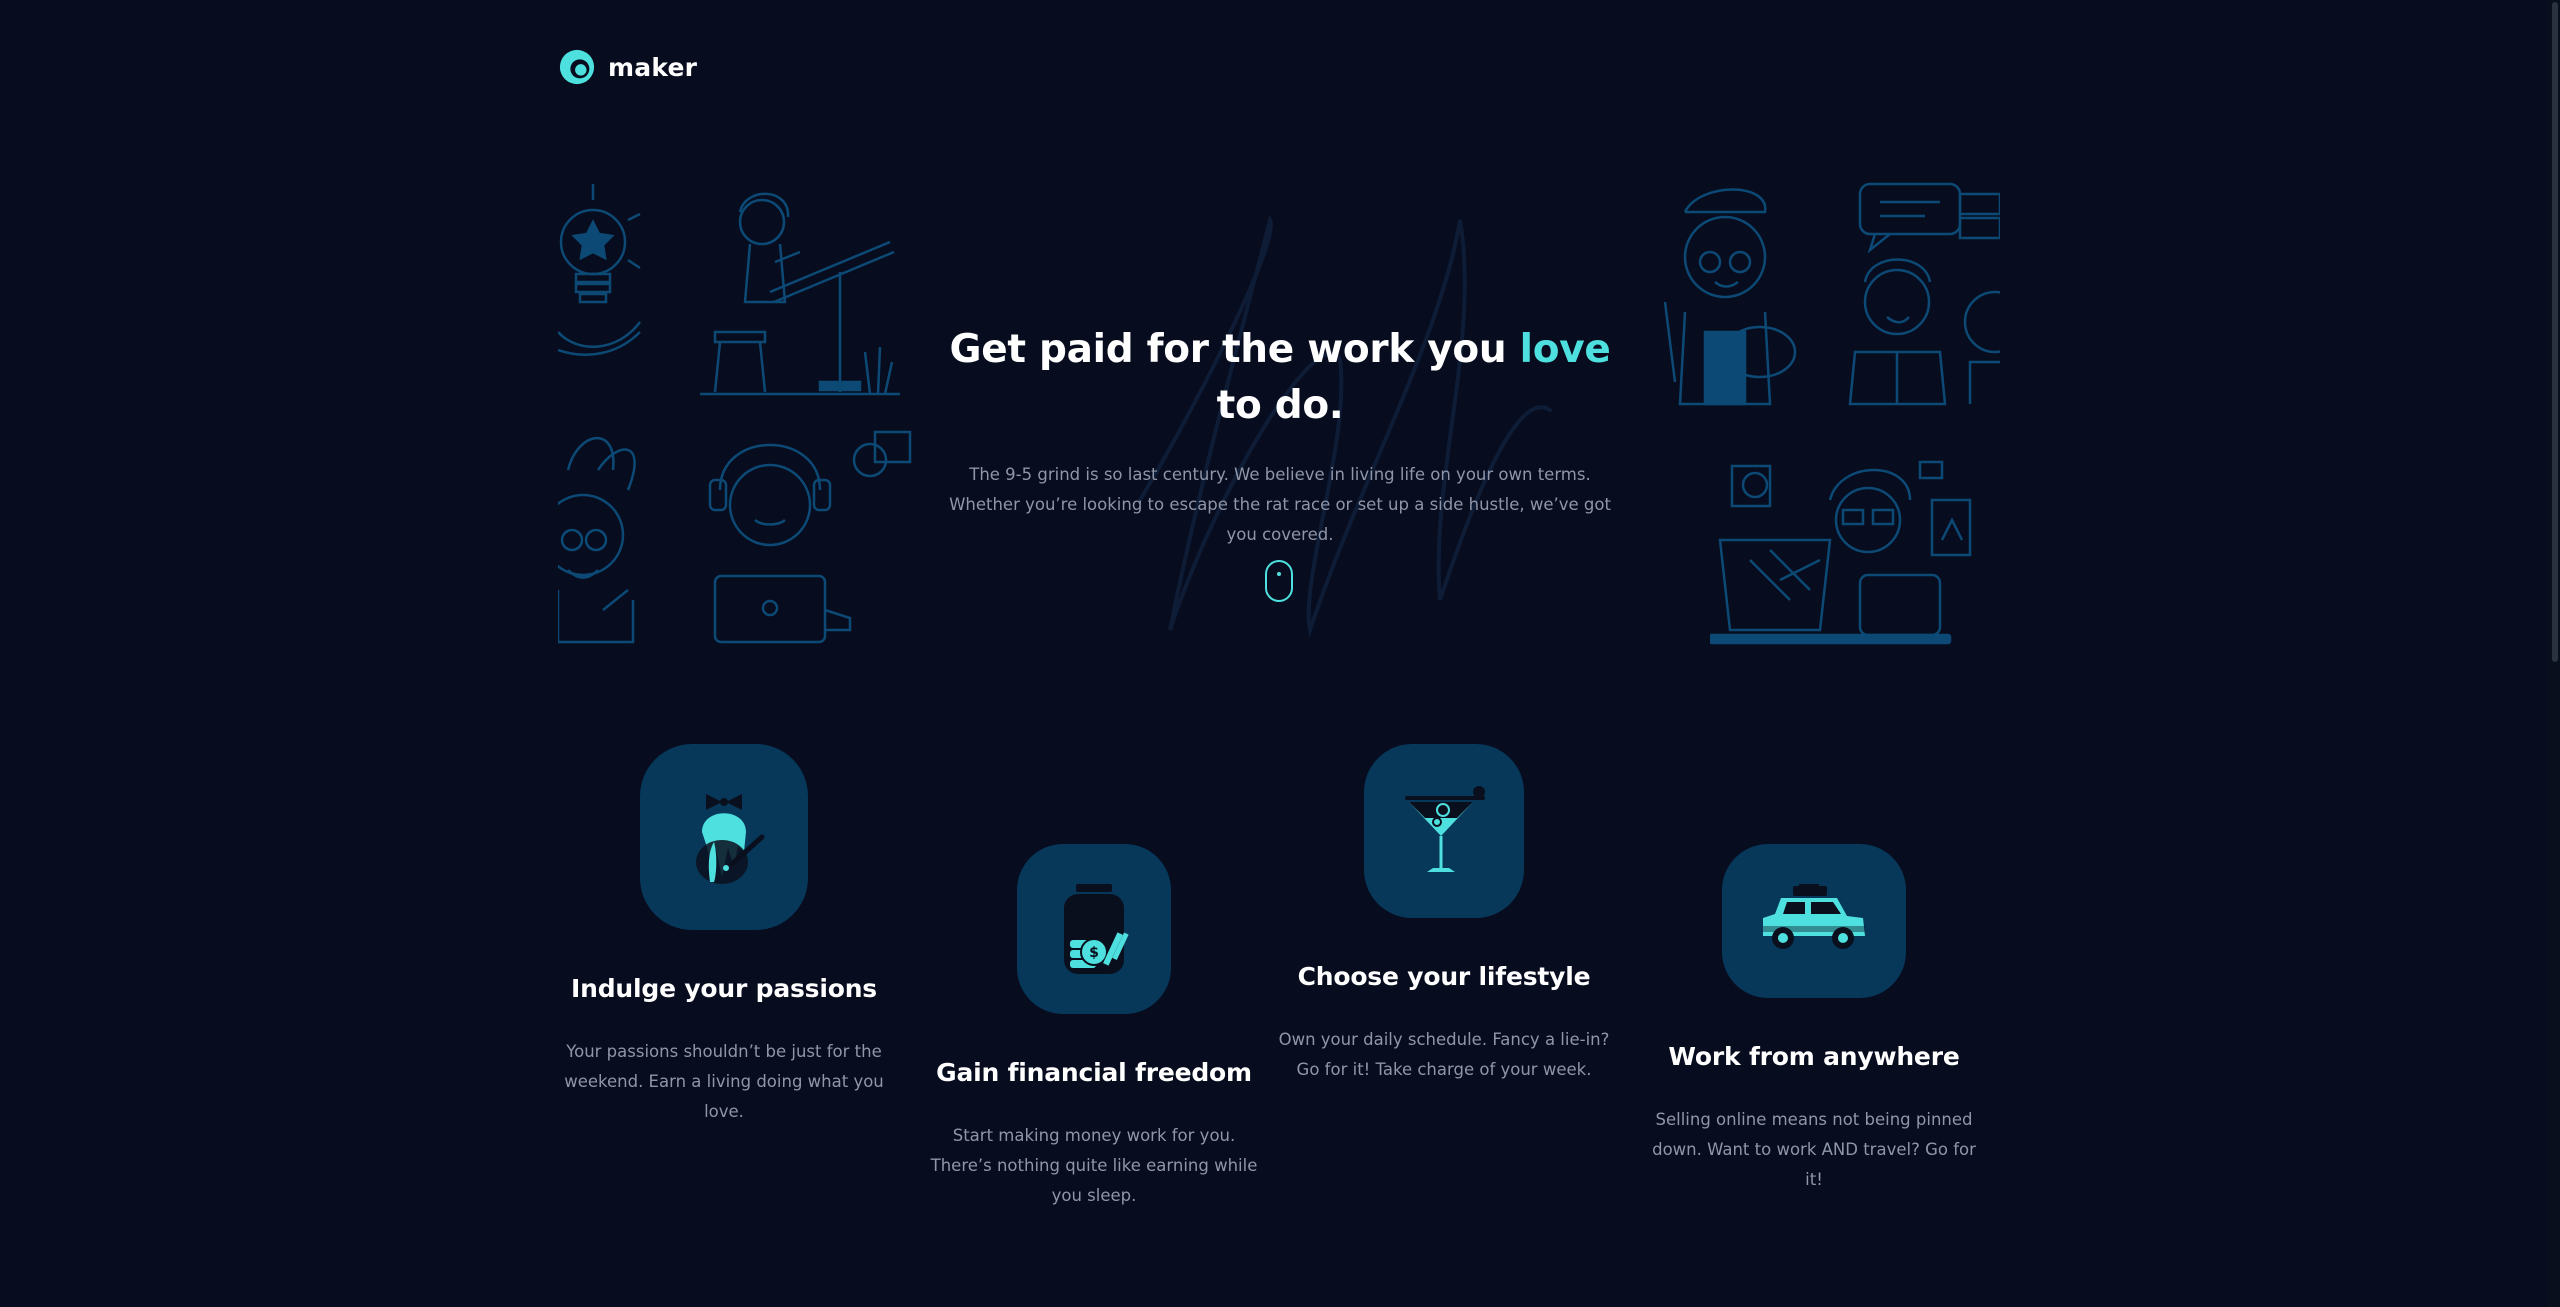  Describe the element at coordinates (1922, 294) in the screenshot. I see `speech-bubbles-people-illustration` at that location.